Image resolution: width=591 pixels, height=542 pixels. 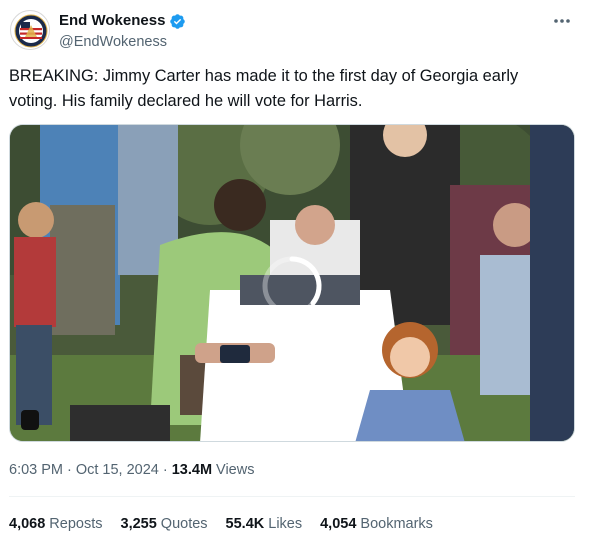 I want to click on likes-label: Likes, so click(x=285, y=524).